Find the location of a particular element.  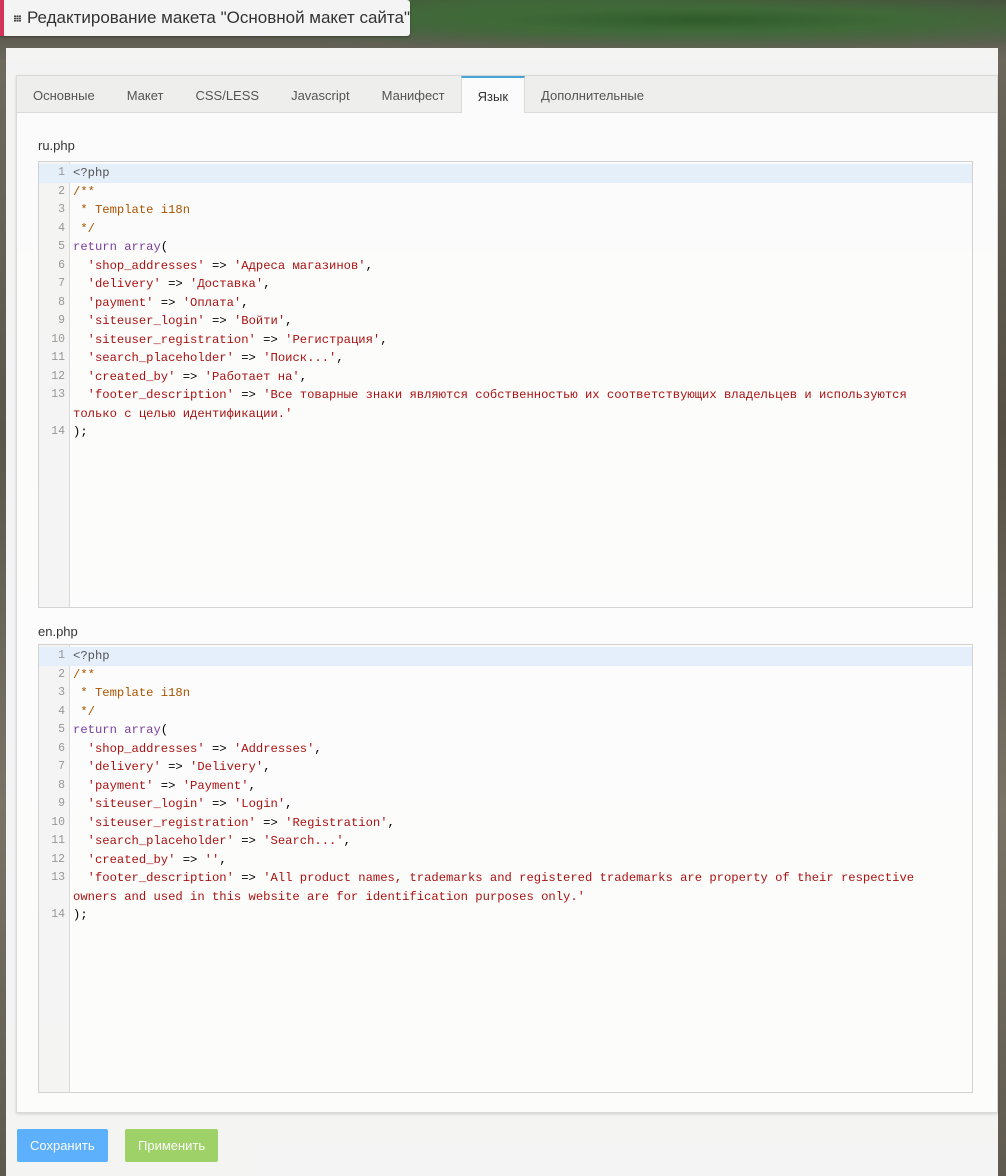

tab-language: Язык is located at coordinates (493, 94).